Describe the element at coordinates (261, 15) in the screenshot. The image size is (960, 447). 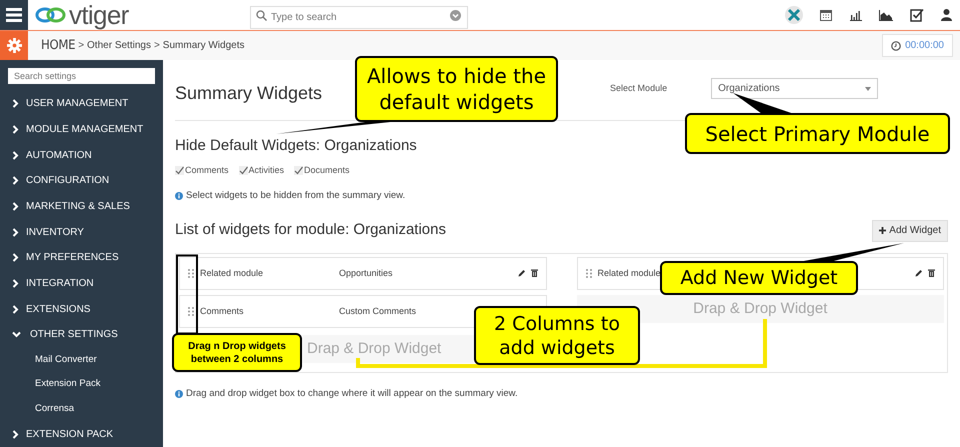
I see `search-icon` at that location.